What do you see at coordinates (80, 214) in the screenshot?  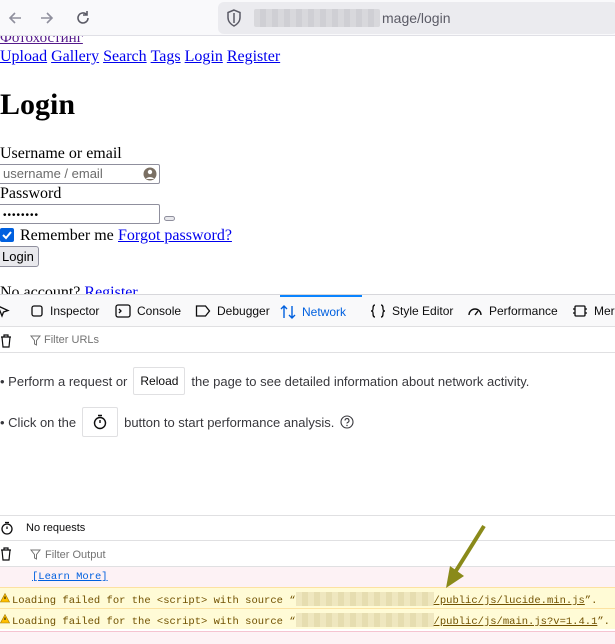 I see `password-input: ••••••••` at bounding box center [80, 214].